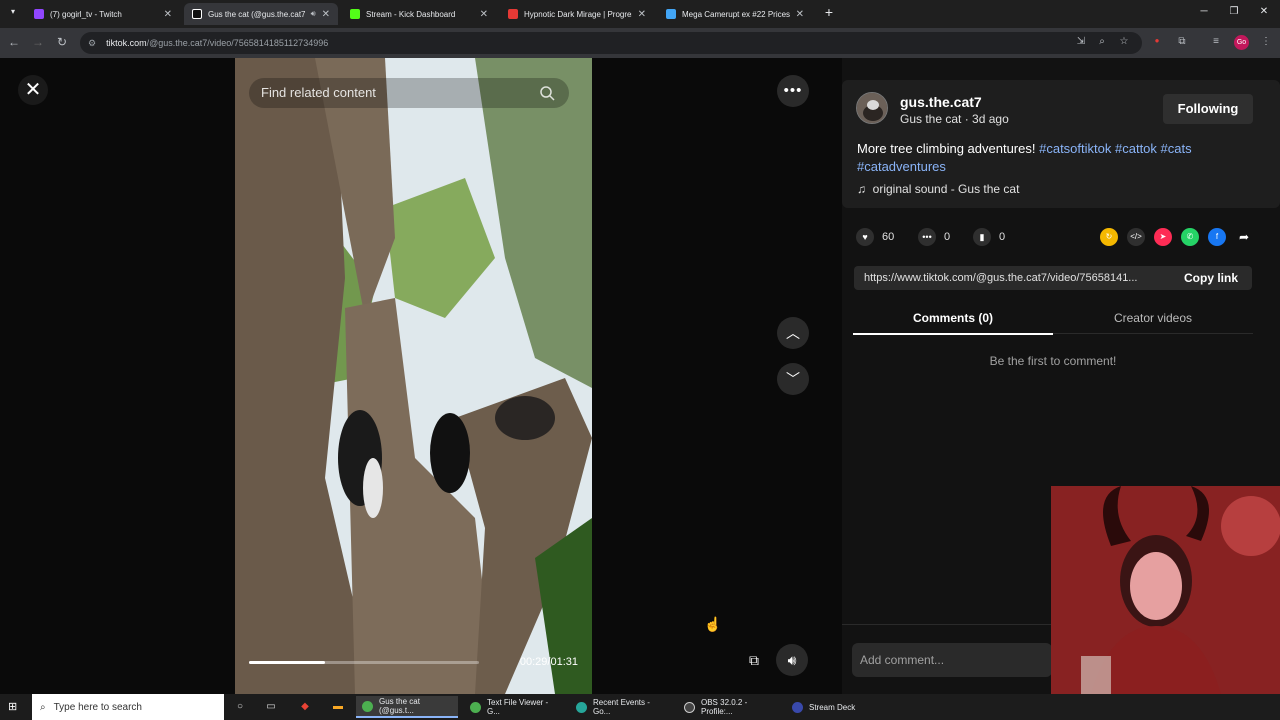 This screenshot has height=720, width=1280. Describe the element at coordinates (581, 707) in the screenshot. I see `app-icon` at that location.